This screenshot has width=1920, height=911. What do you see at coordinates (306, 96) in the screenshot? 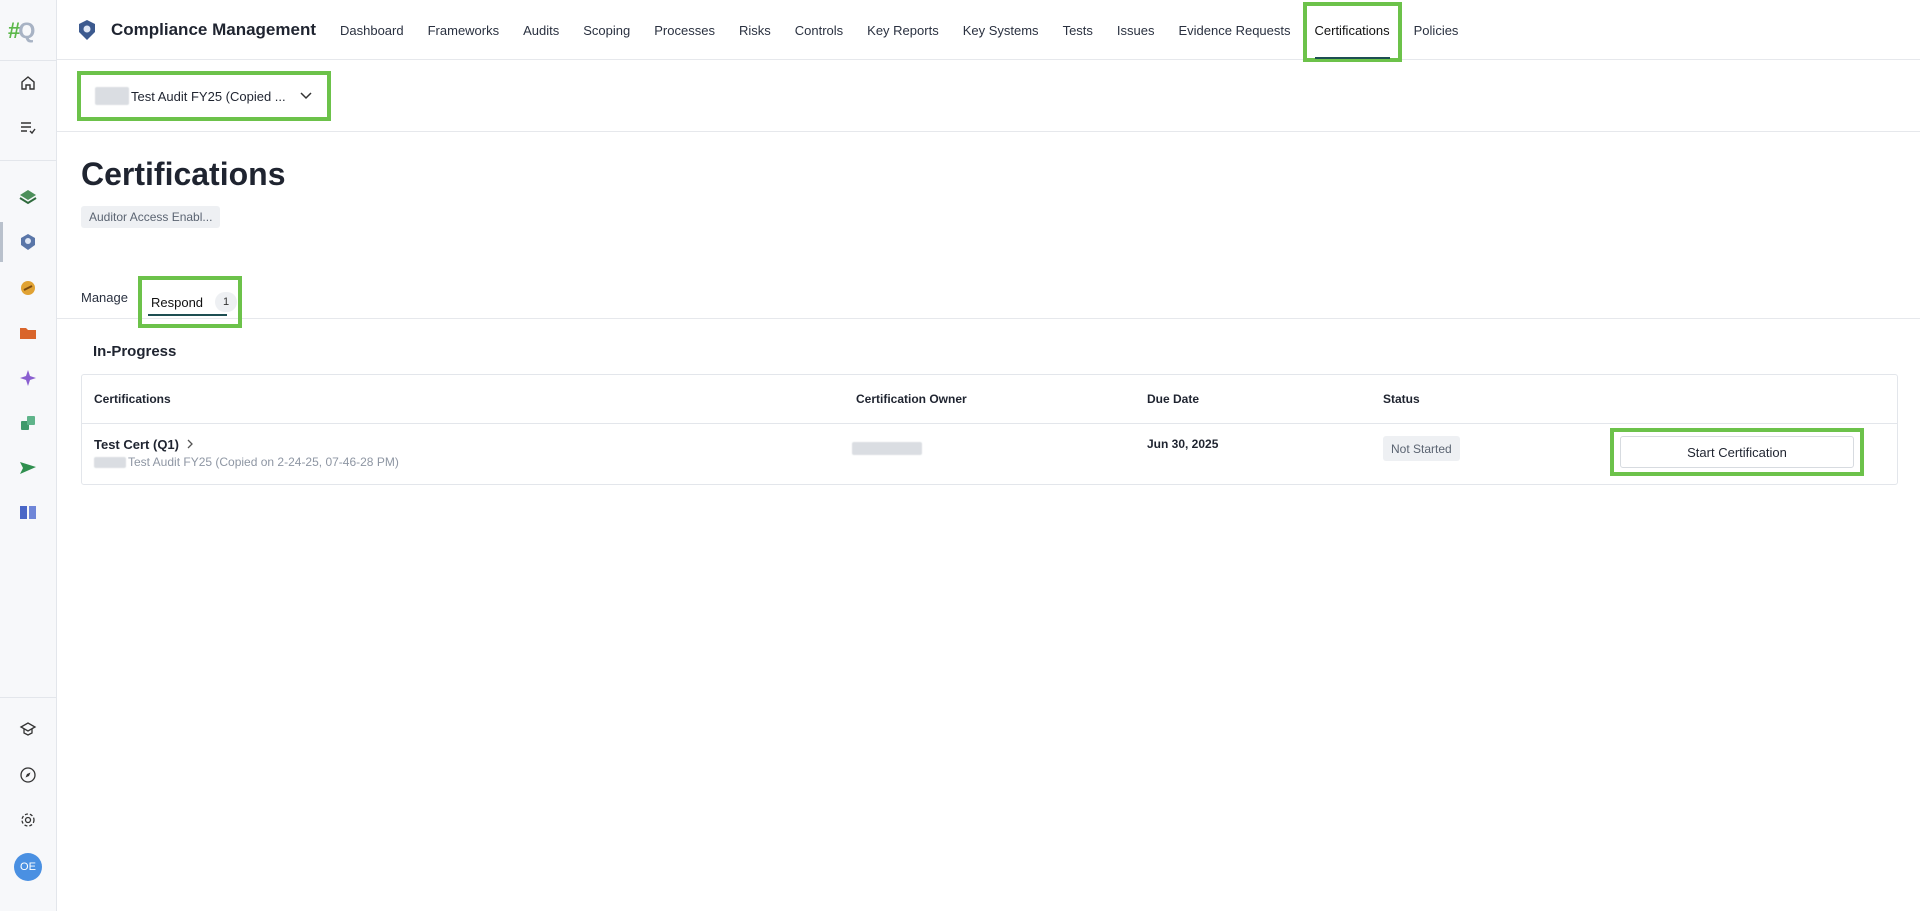
I see `chevron-down-icon` at bounding box center [306, 96].